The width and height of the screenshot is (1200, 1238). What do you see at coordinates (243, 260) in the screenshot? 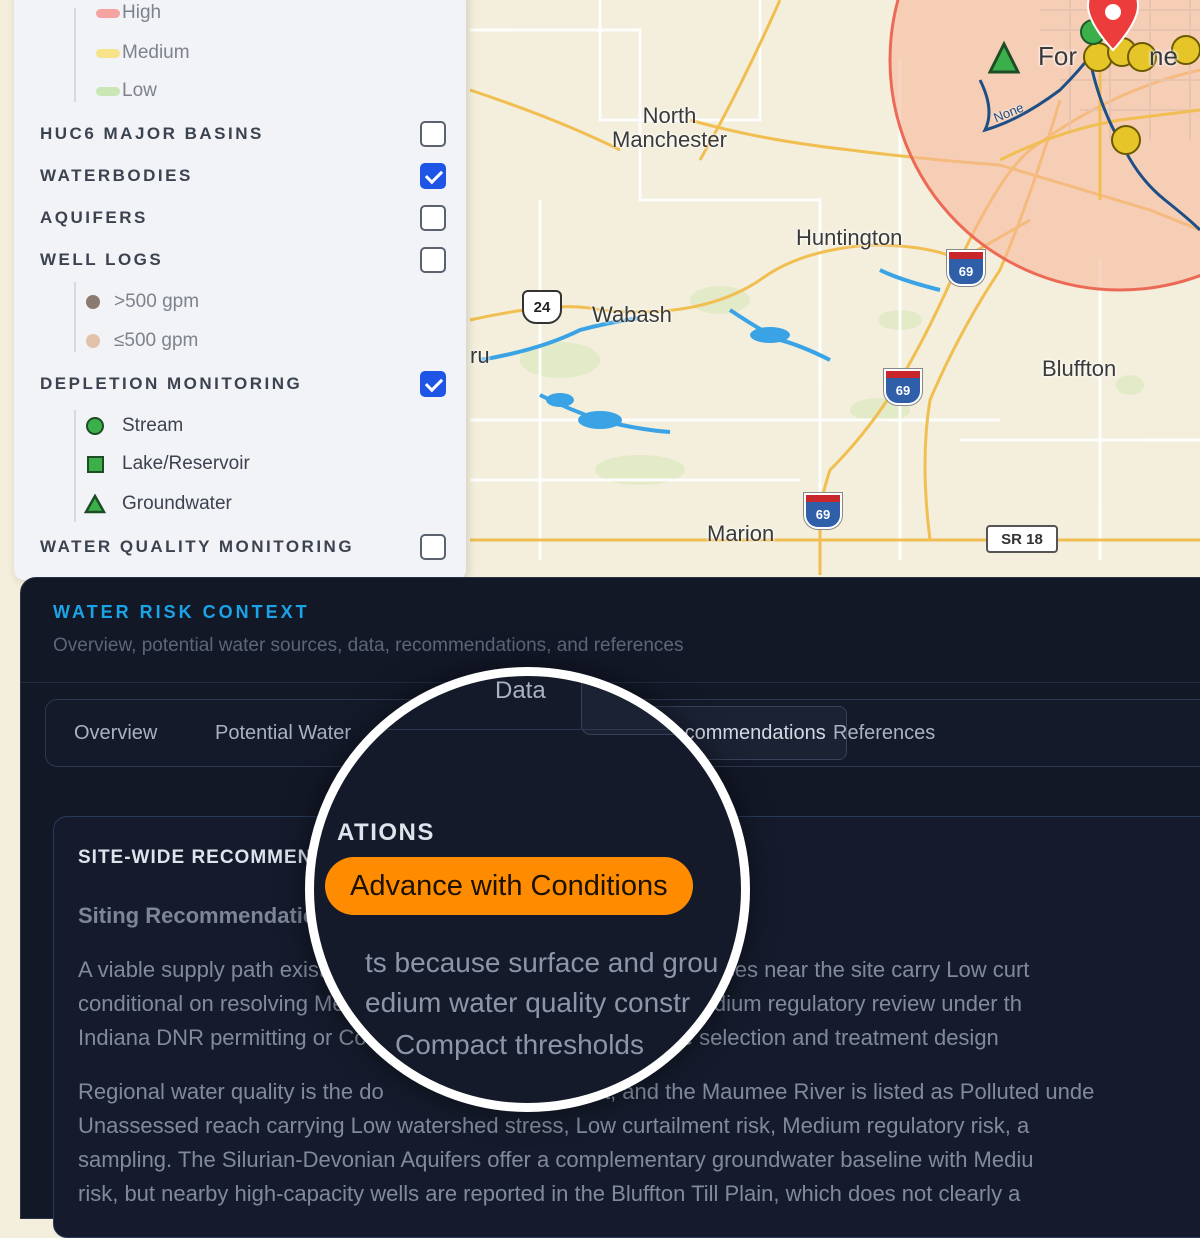
I see `layer-well-logs: WELL LOGS` at bounding box center [243, 260].